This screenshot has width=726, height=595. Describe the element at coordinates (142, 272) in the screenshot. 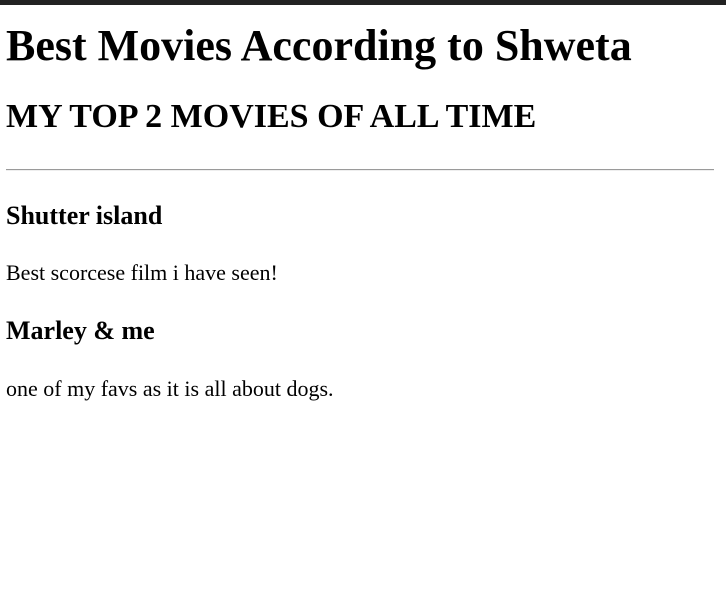

I see `movie-description-shutter-island: Best scorcese film i have seen!` at that location.